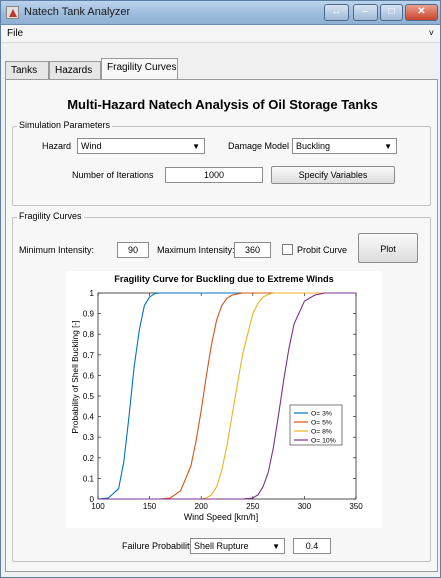  Describe the element at coordinates (89, 355) in the screenshot. I see `y-tick-label-7: 0.7` at that location.